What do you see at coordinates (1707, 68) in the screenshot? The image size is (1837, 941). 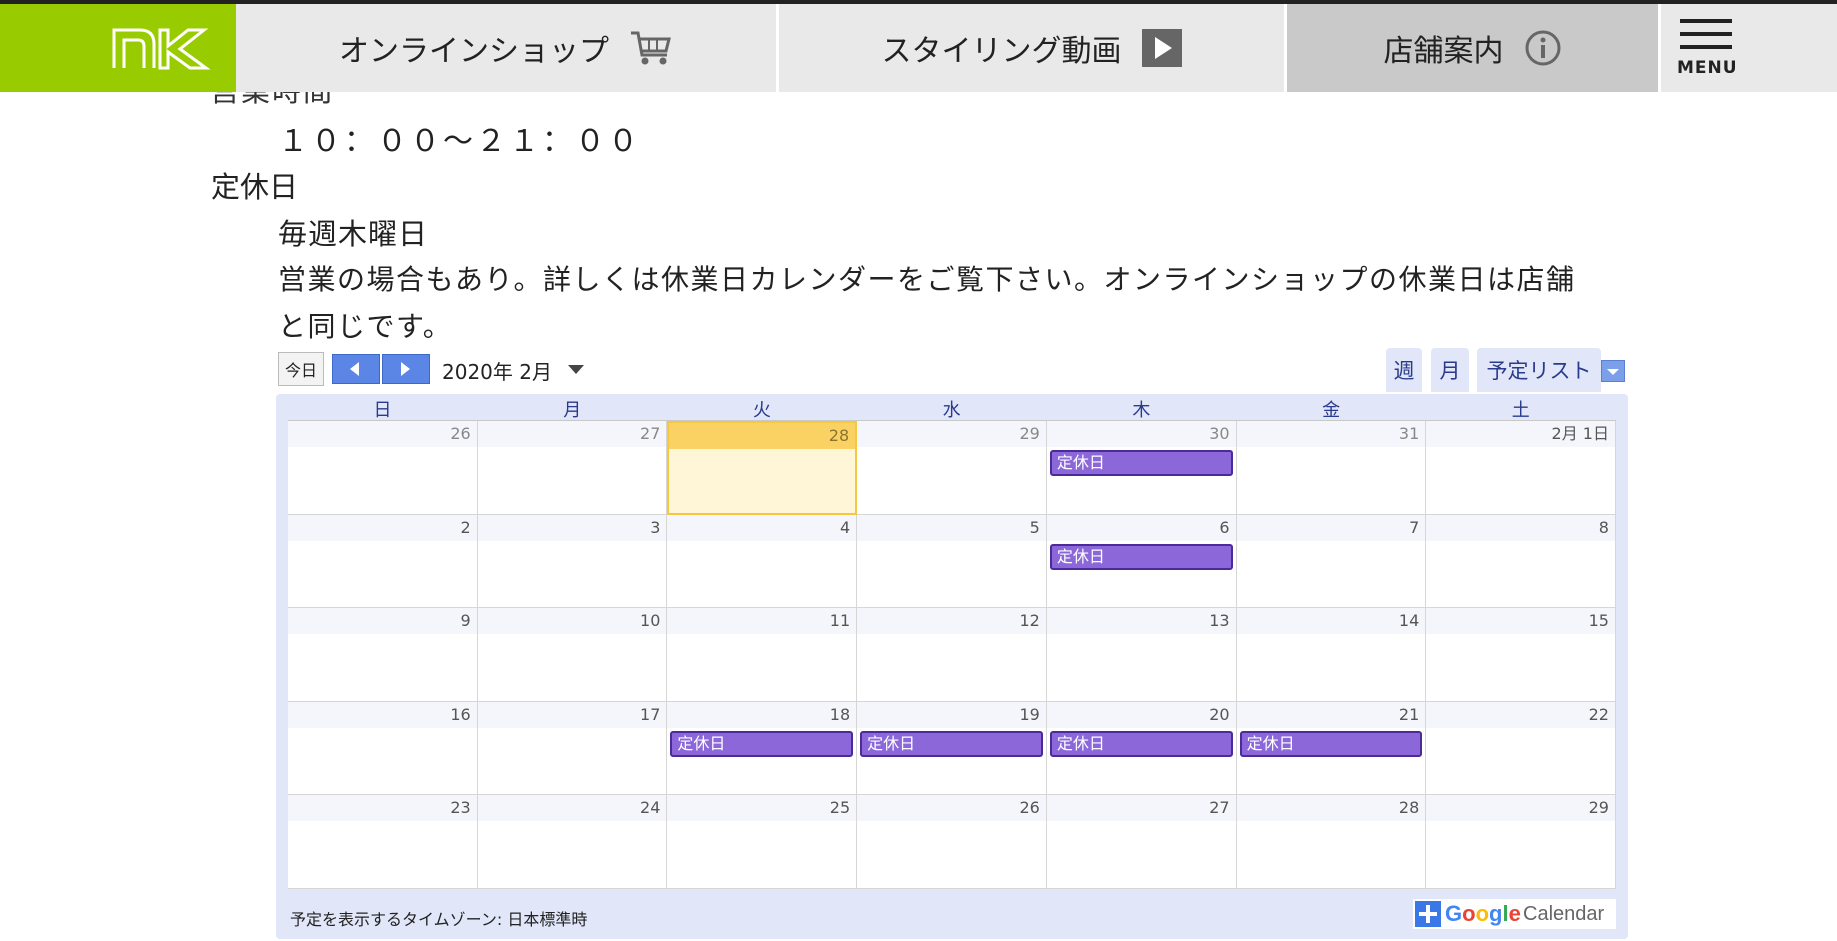 I see `menu-label: MENU` at bounding box center [1707, 68].